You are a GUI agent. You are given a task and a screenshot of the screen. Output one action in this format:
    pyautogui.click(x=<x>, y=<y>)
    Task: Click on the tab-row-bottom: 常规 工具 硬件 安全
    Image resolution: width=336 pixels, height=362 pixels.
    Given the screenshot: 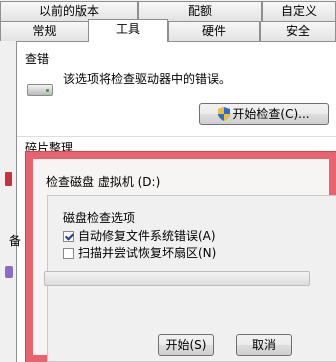 What is the action you would take?
    pyautogui.click(x=168, y=30)
    